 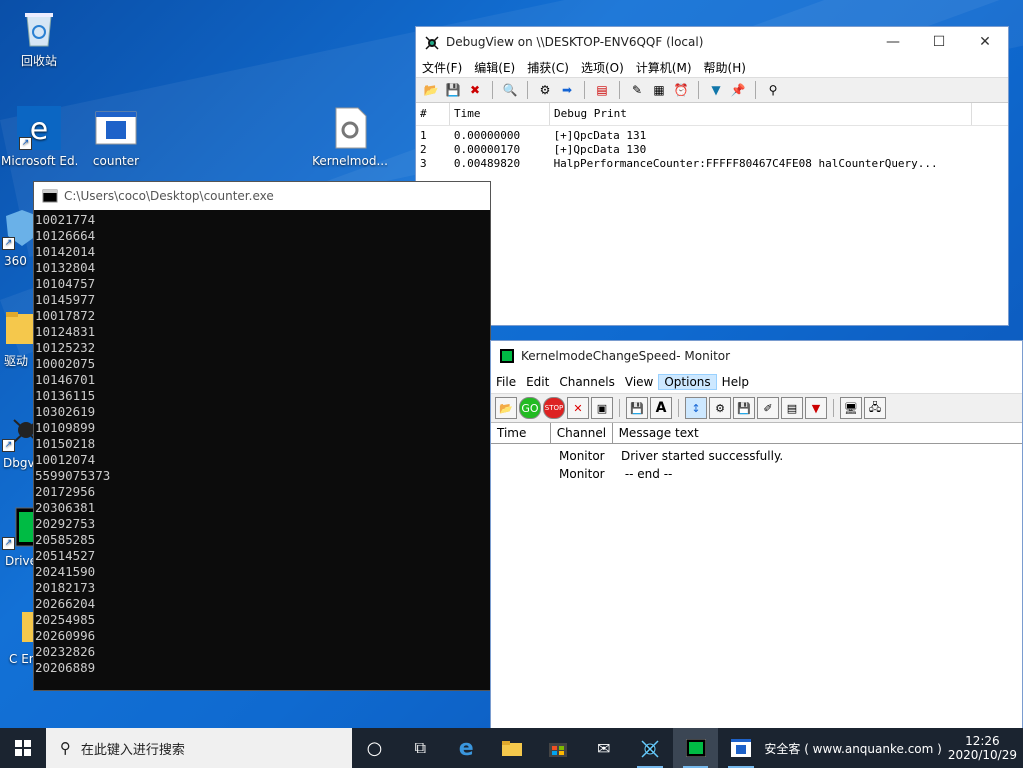 I want to click on task-view-icon: ⧉, so click(x=420, y=748).